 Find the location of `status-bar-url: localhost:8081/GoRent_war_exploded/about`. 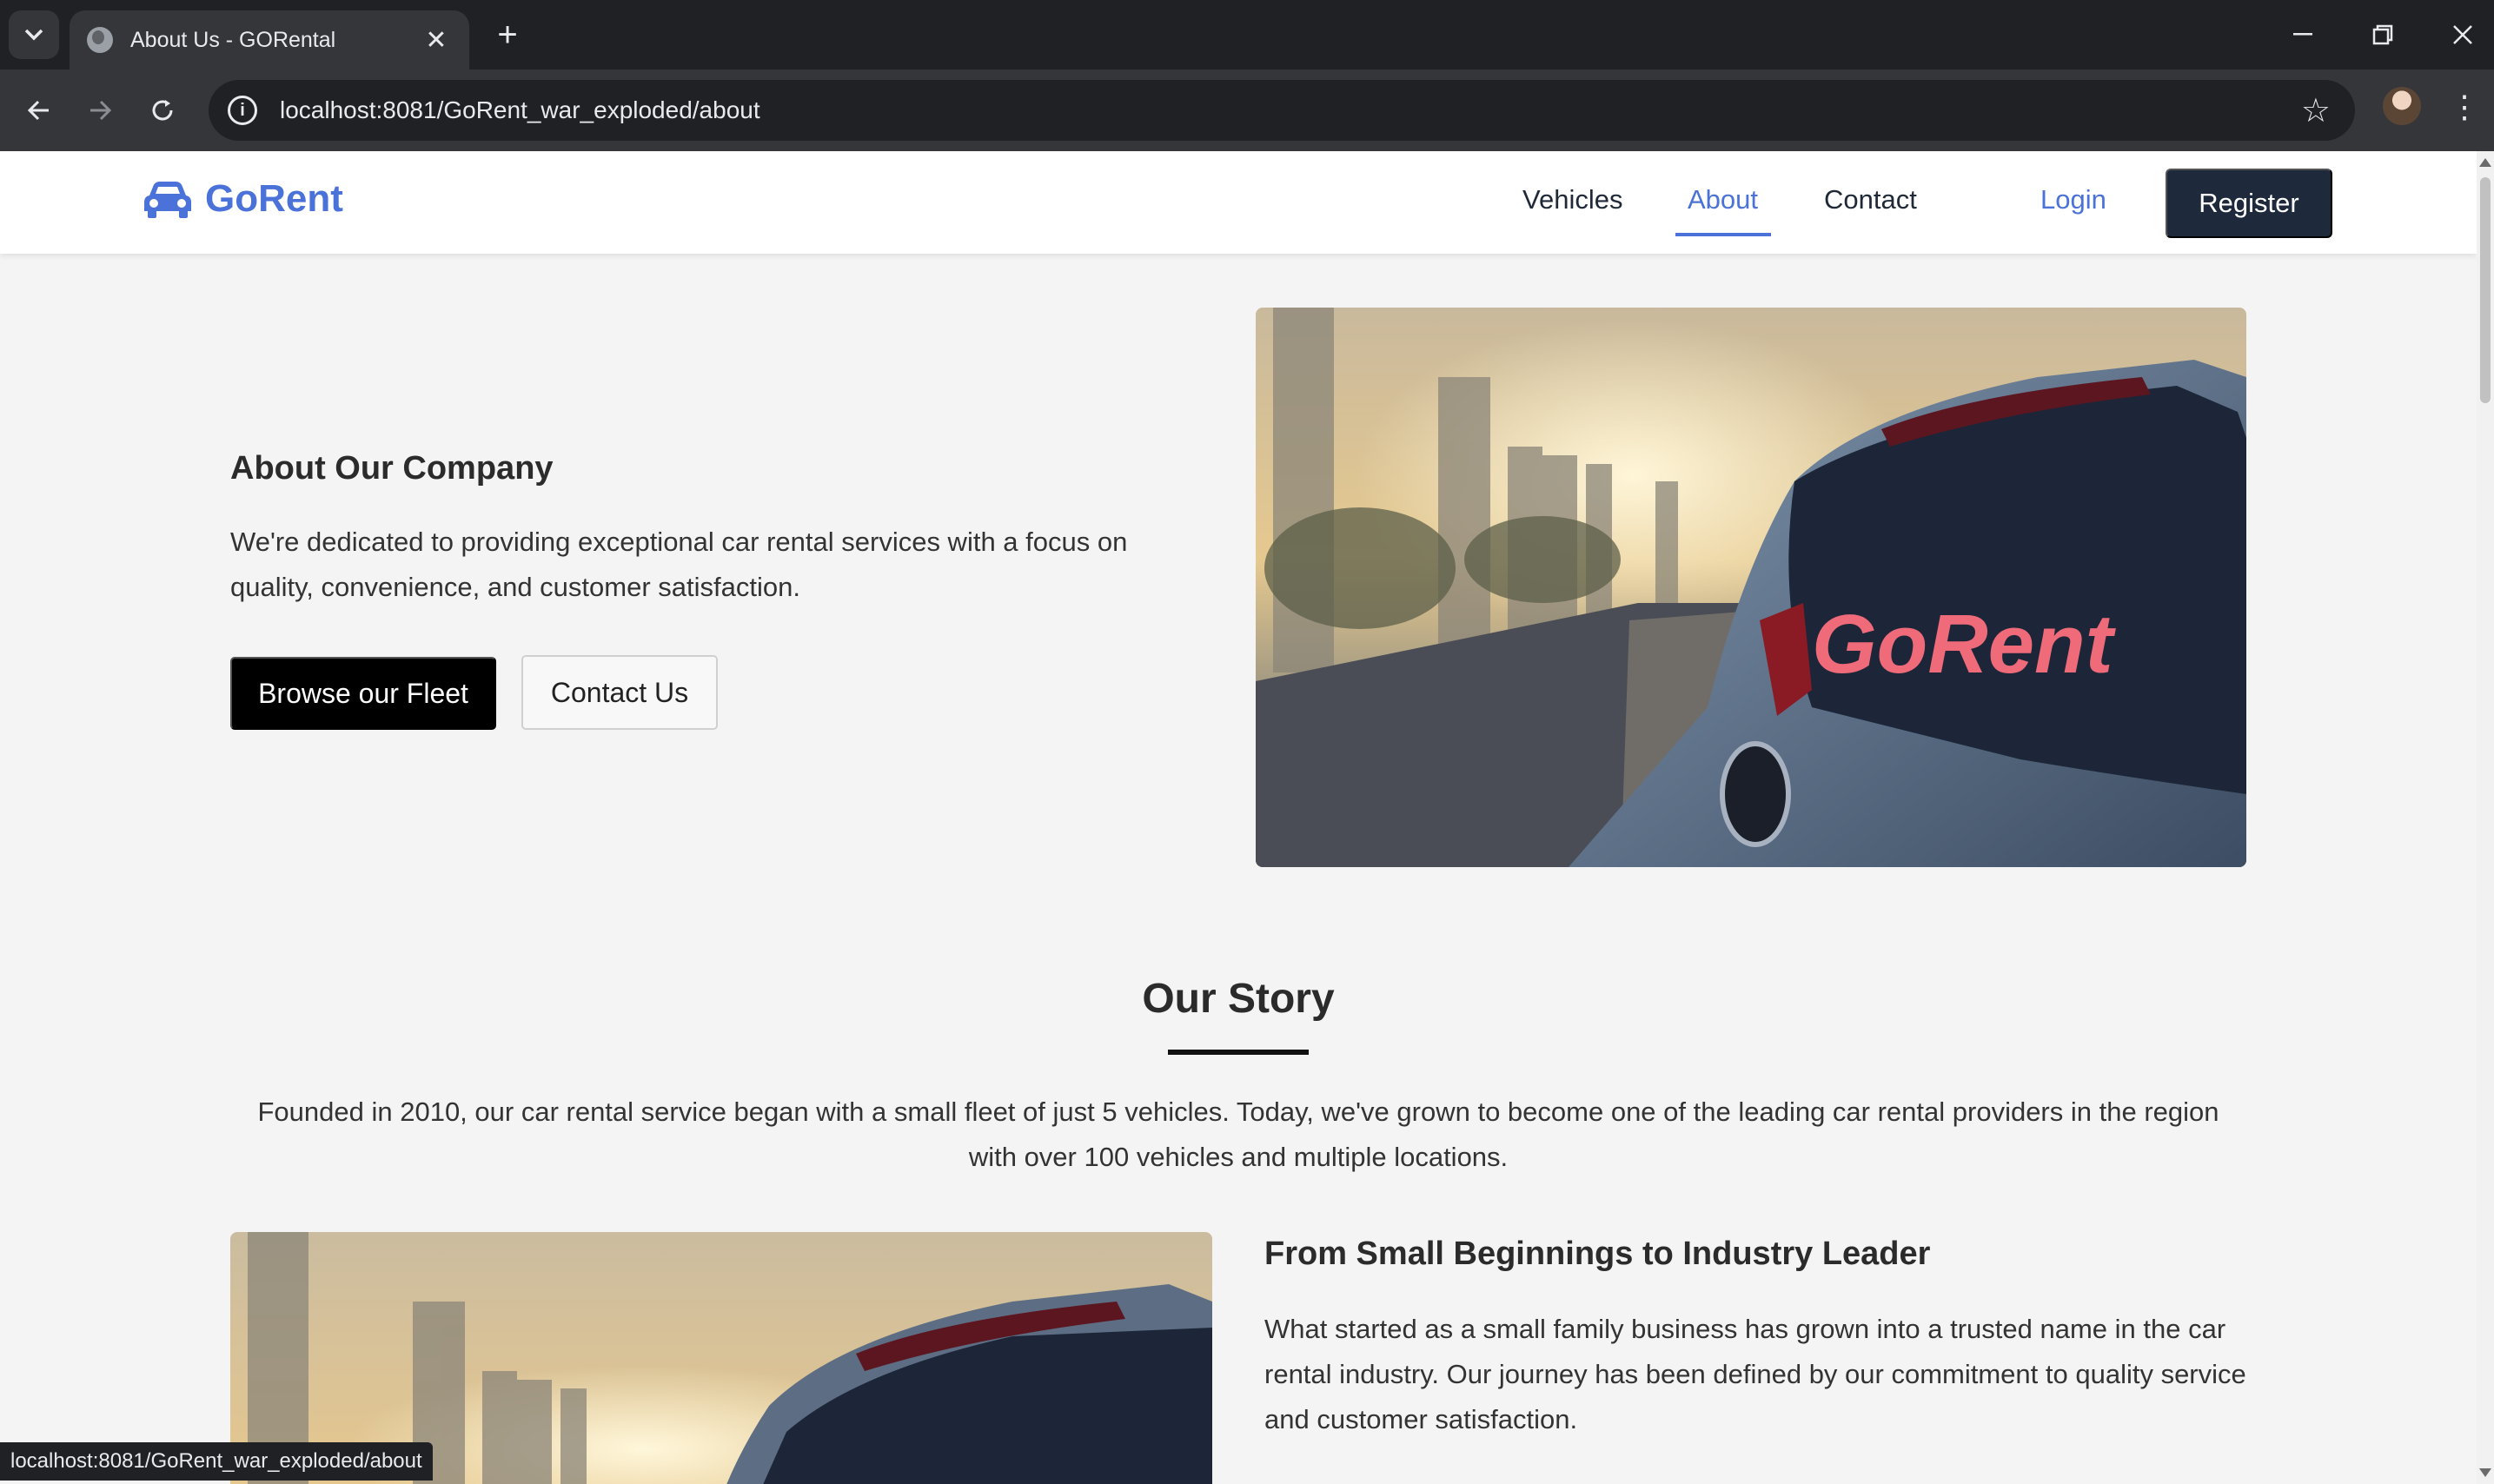

status-bar-url: localhost:8081/GoRent_war_exploded/about is located at coordinates (216, 1461).